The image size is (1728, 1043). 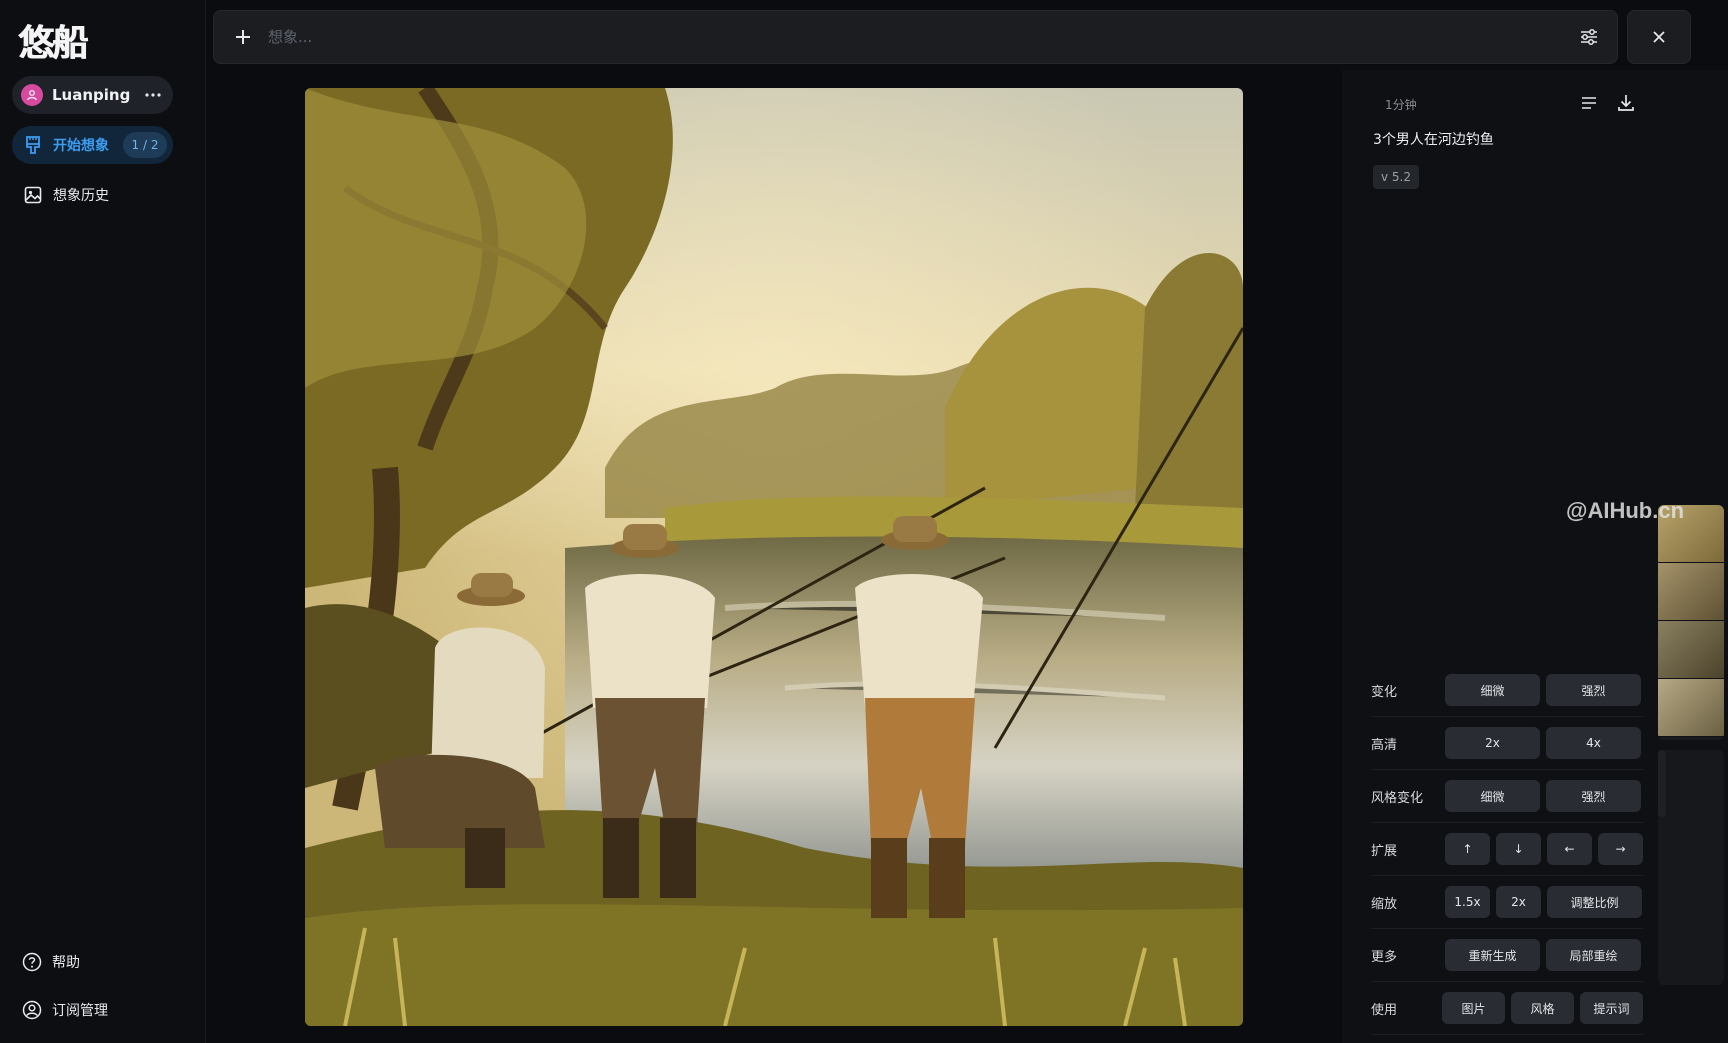 I want to click on action-row: 风格变化 细微 强烈, so click(x=1507, y=796).